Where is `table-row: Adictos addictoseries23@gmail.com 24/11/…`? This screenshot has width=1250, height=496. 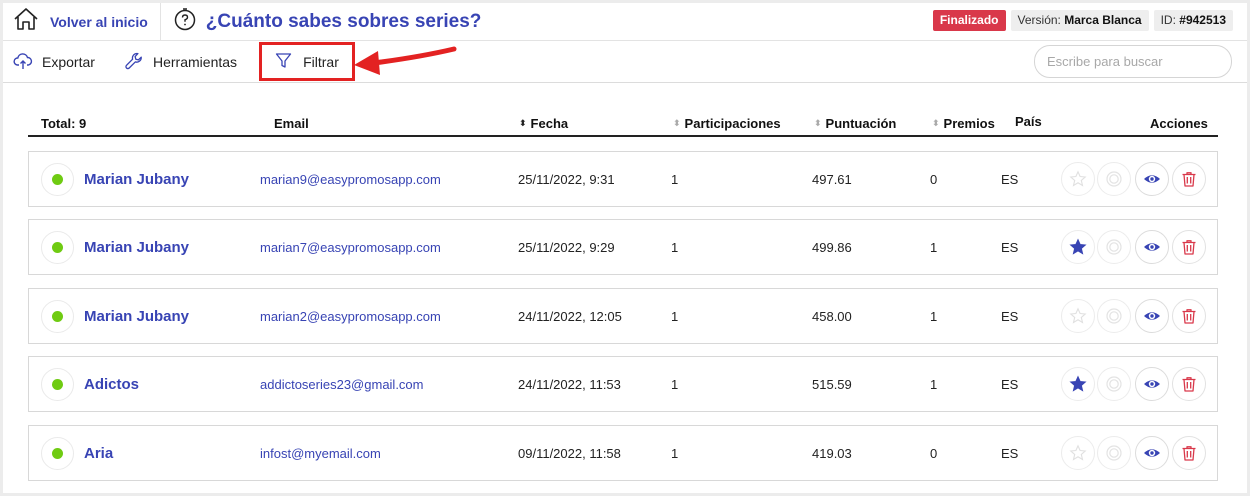 table-row: Adictos addictoseries23@gmail.com 24/11/… is located at coordinates (623, 384).